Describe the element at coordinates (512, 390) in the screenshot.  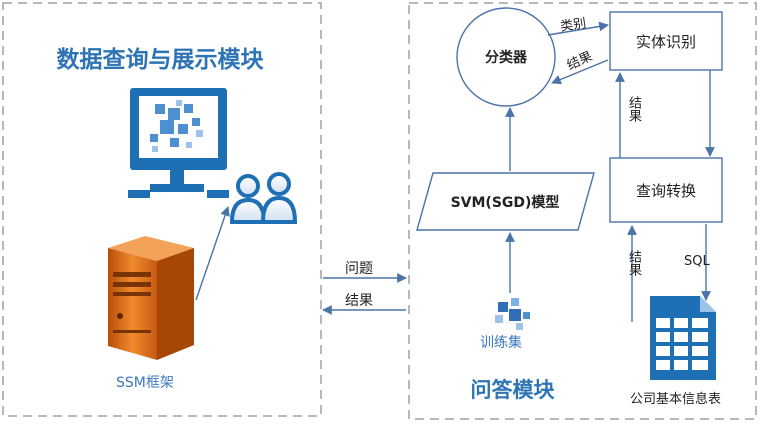
I see `right-module-title: 问答模块` at that location.